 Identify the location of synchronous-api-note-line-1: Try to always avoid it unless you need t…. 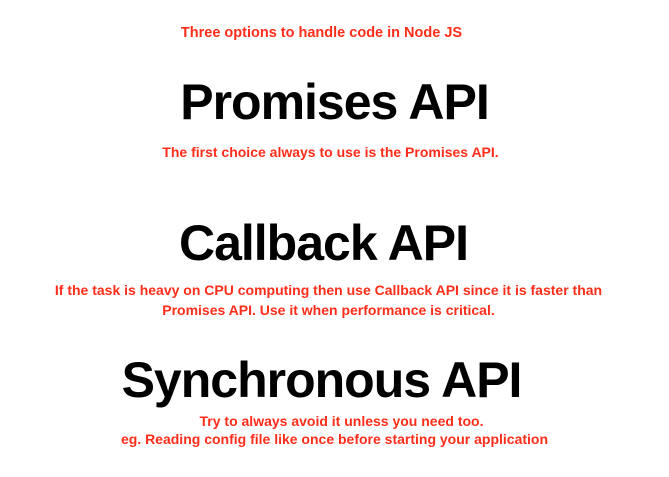
(341, 421).